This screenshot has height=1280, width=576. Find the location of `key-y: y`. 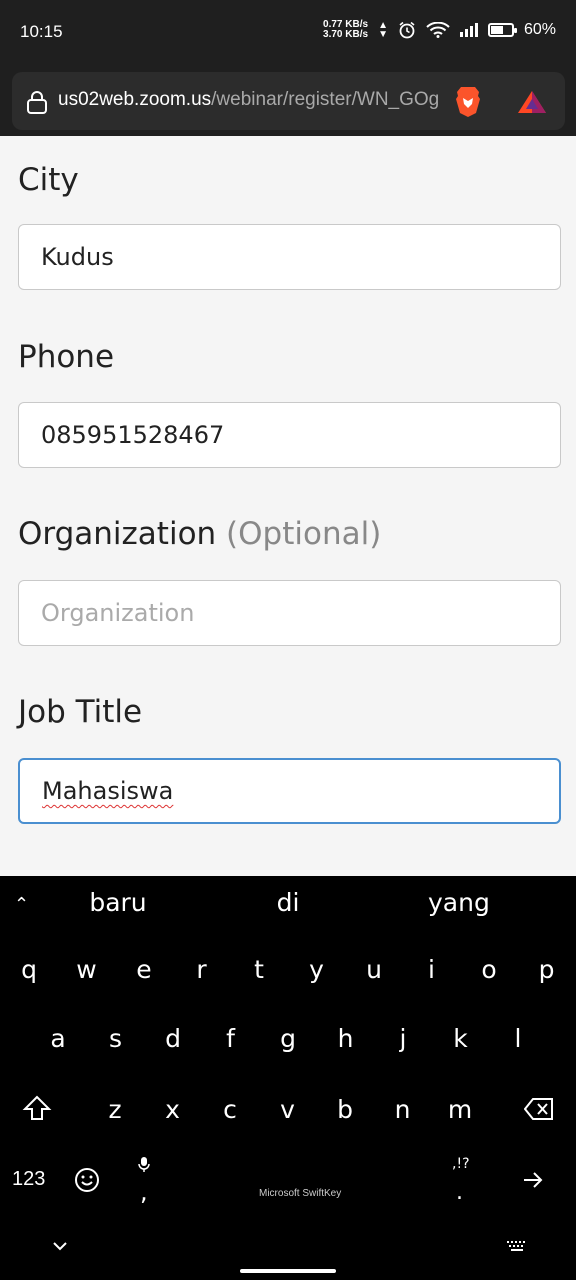

key-y: y is located at coordinates (317, 970).